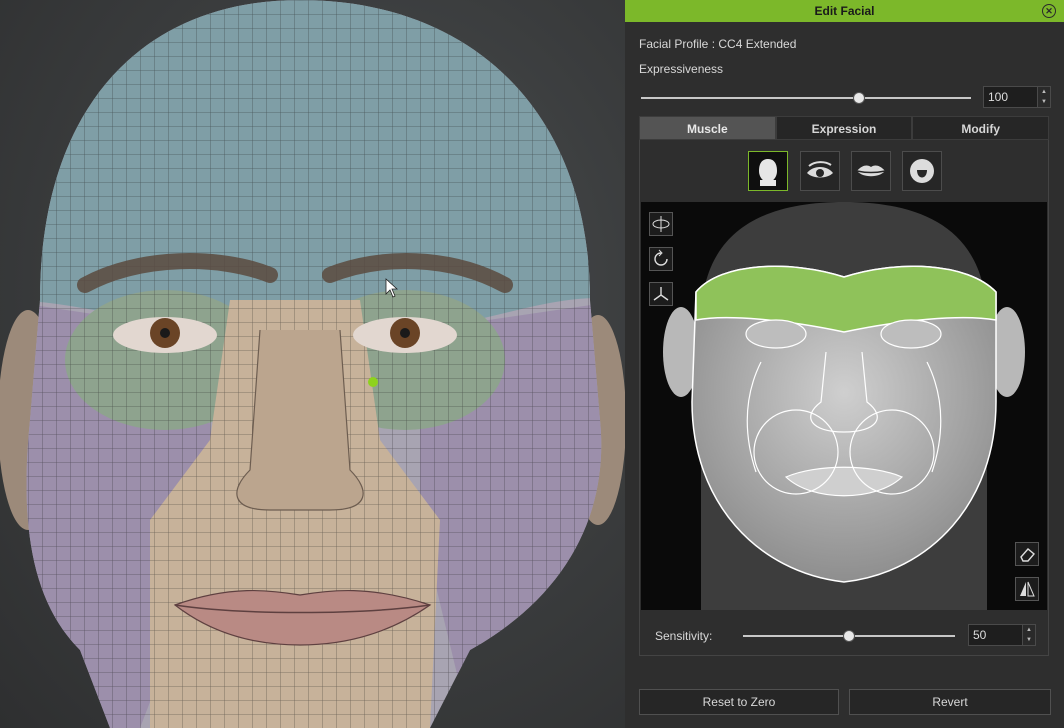 This screenshot has width=1064, height=728. I want to click on eye-region-button, so click(820, 171).